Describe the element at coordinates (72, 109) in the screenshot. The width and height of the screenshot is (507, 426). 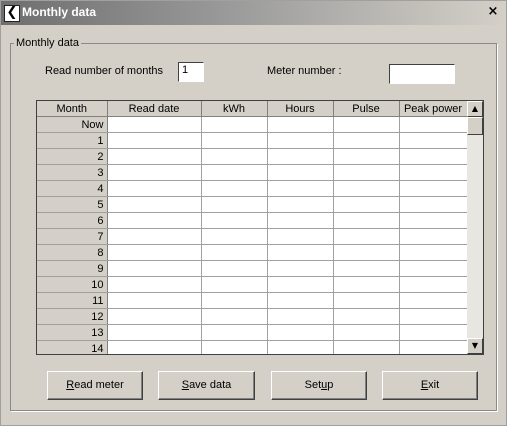
I see `column-header: Month` at that location.